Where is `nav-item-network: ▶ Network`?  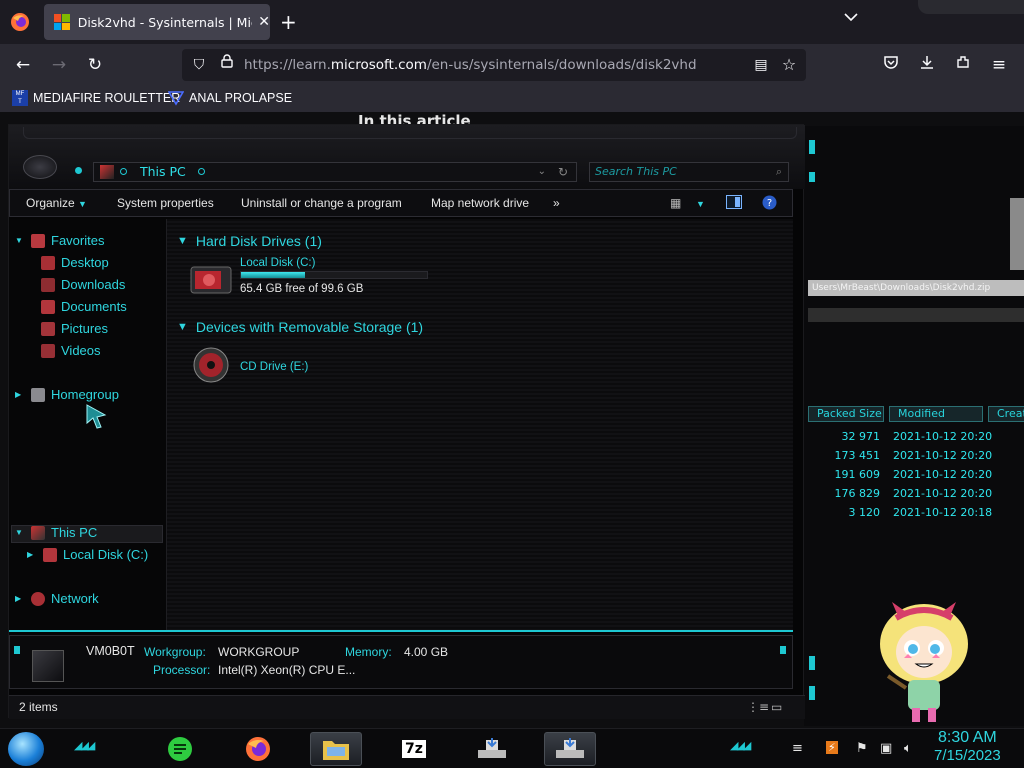 nav-item-network: ▶ Network is located at coordinates (57, 598).